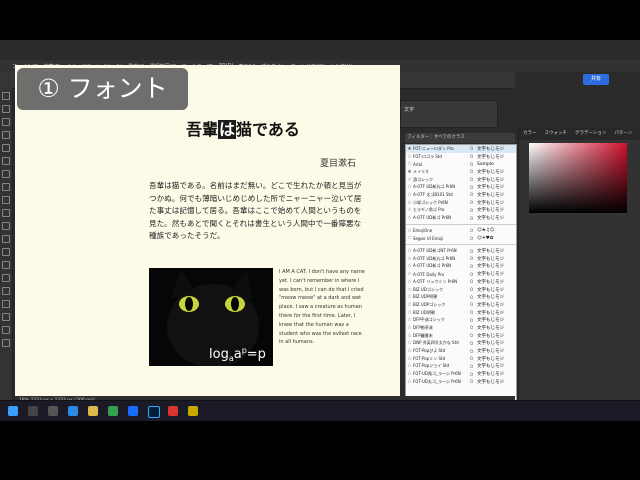 The height and width of the screenshot is (480, 640). What do you see at coordinates (461, 382) in the screenshot?
I see `font-list-item: ☆ FOT-UD丸ゴ_ラージ Pr6N O 文字もじモジ` at bounding box center [461, 382].